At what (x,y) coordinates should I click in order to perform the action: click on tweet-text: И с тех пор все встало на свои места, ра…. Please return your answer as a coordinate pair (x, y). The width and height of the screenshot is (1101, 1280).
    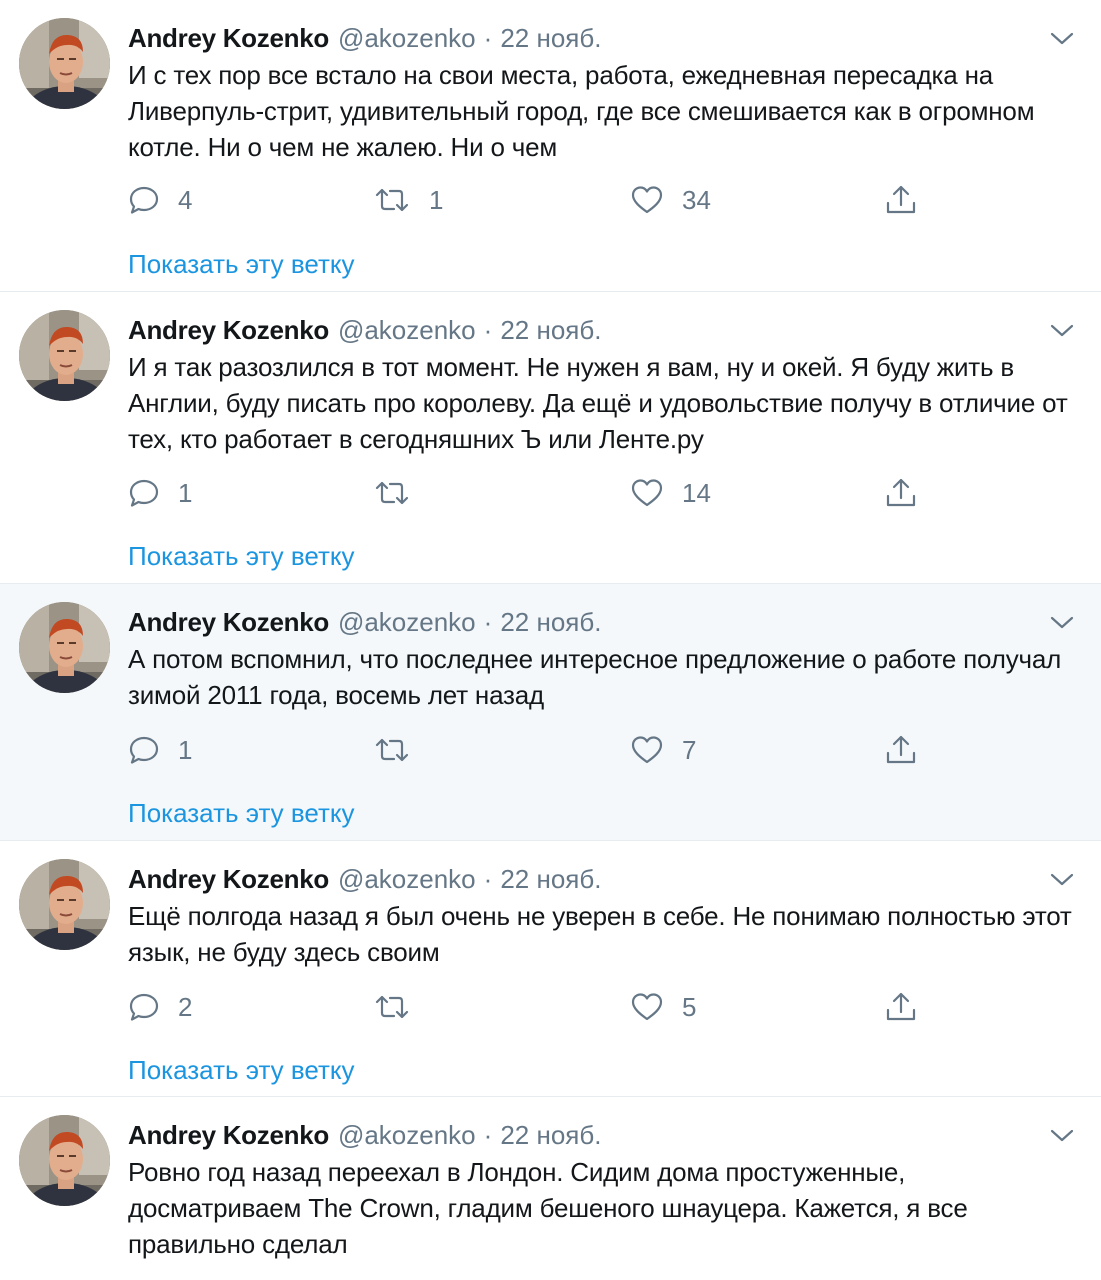
    Looking at the image, I should click on (581, 111).